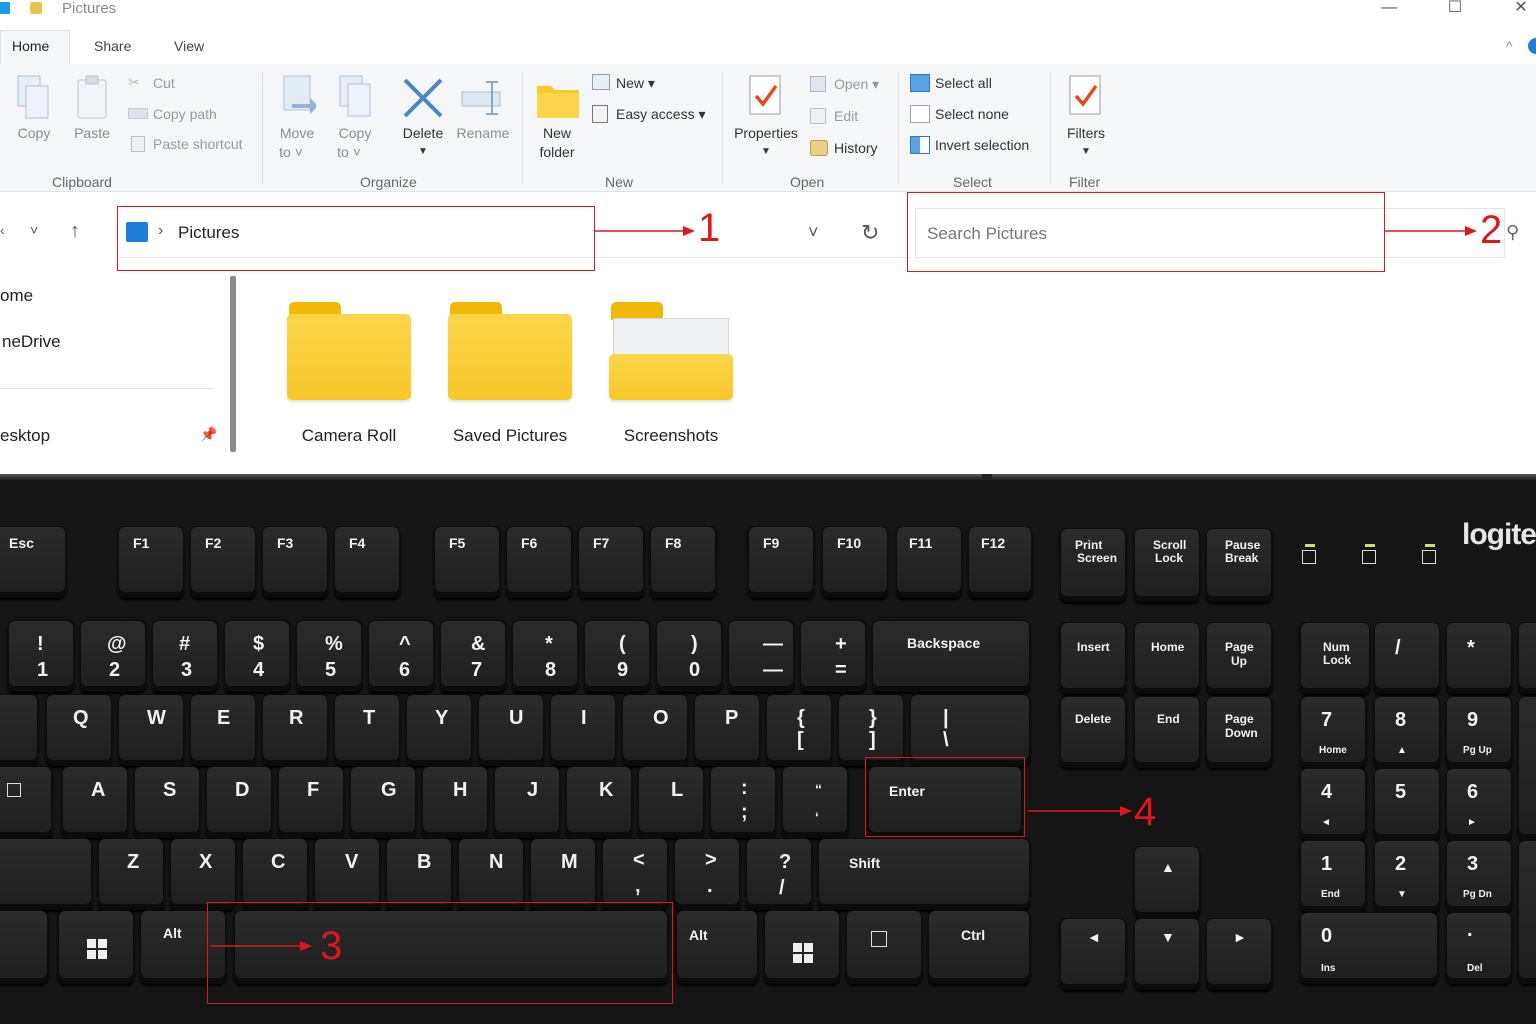 This screenshot has height=1024, width=1536. I want to click on key-numpad-1: 1 End, so click(1333, 876).